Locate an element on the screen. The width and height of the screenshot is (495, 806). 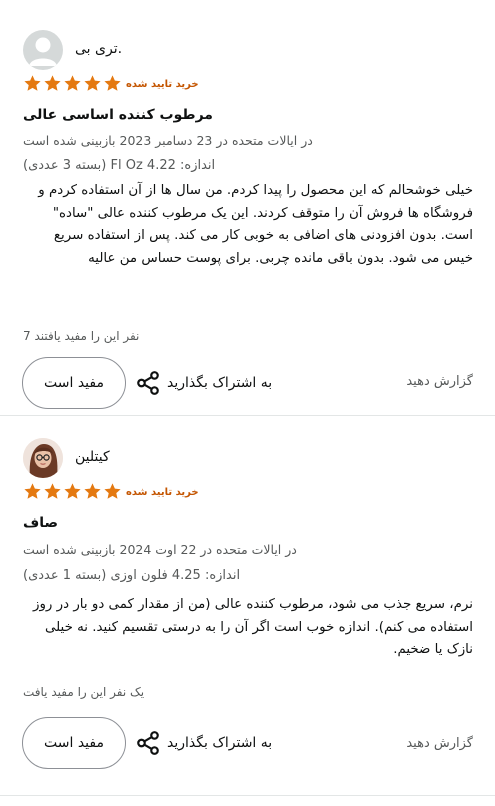
product-variant: اندازه: 4.25 فلون اوزی (بسته 1 عددی) is located at coordinates (131, 575).